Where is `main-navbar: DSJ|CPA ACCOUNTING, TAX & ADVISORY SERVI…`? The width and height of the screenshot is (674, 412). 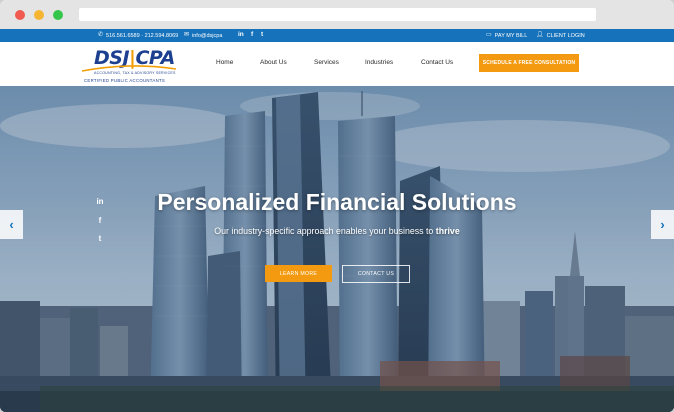 main-navbar: DSJ|CPA ACCOUNTING, TAX & ADVISORY SERVI… is located at coordinates (337, 64).